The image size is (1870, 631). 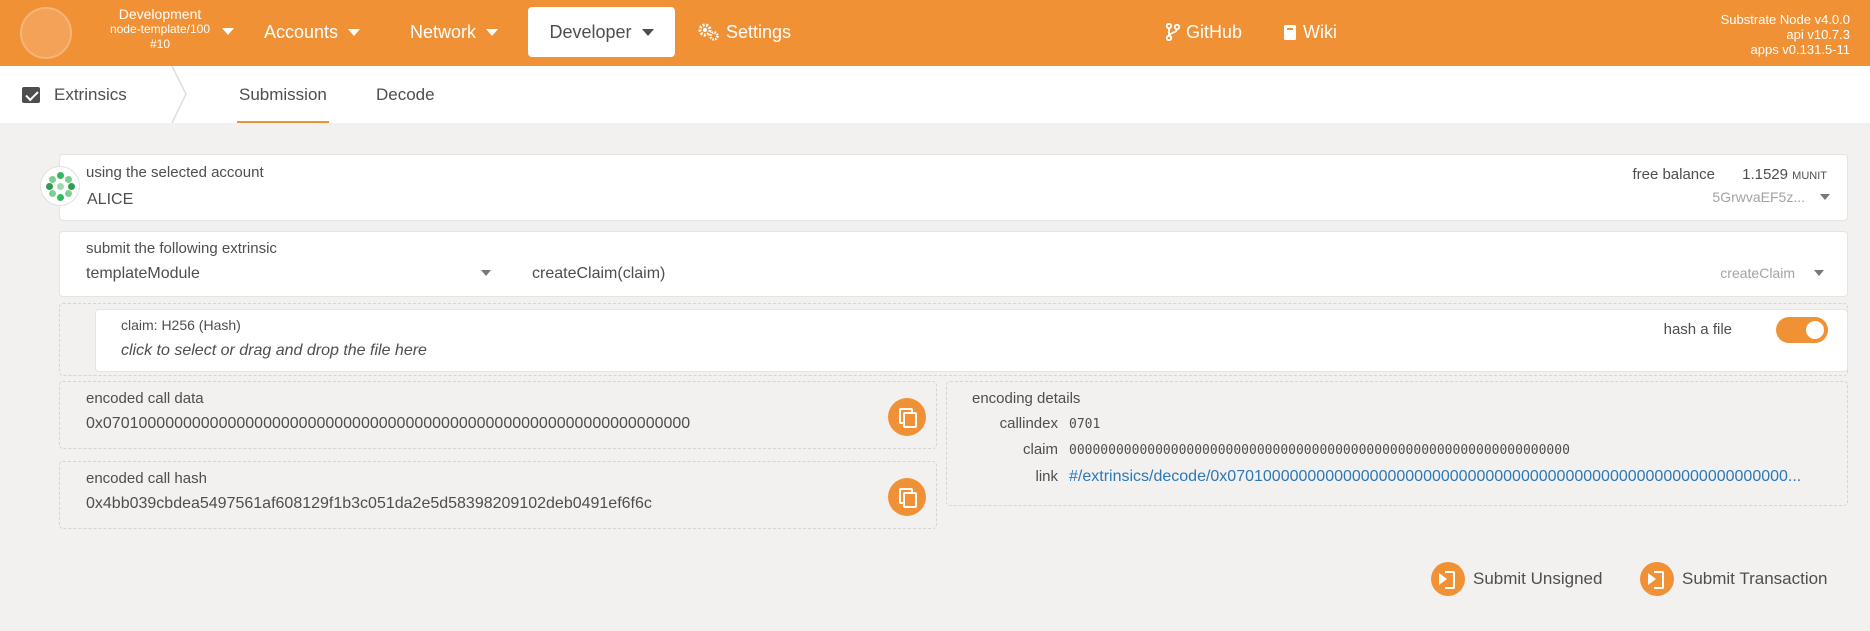 What do you see at coordinates (935, 94) in the screenshot?
I see `sub-navbar: Extrinsics Submission Decode` at bounding box center [935, 94].